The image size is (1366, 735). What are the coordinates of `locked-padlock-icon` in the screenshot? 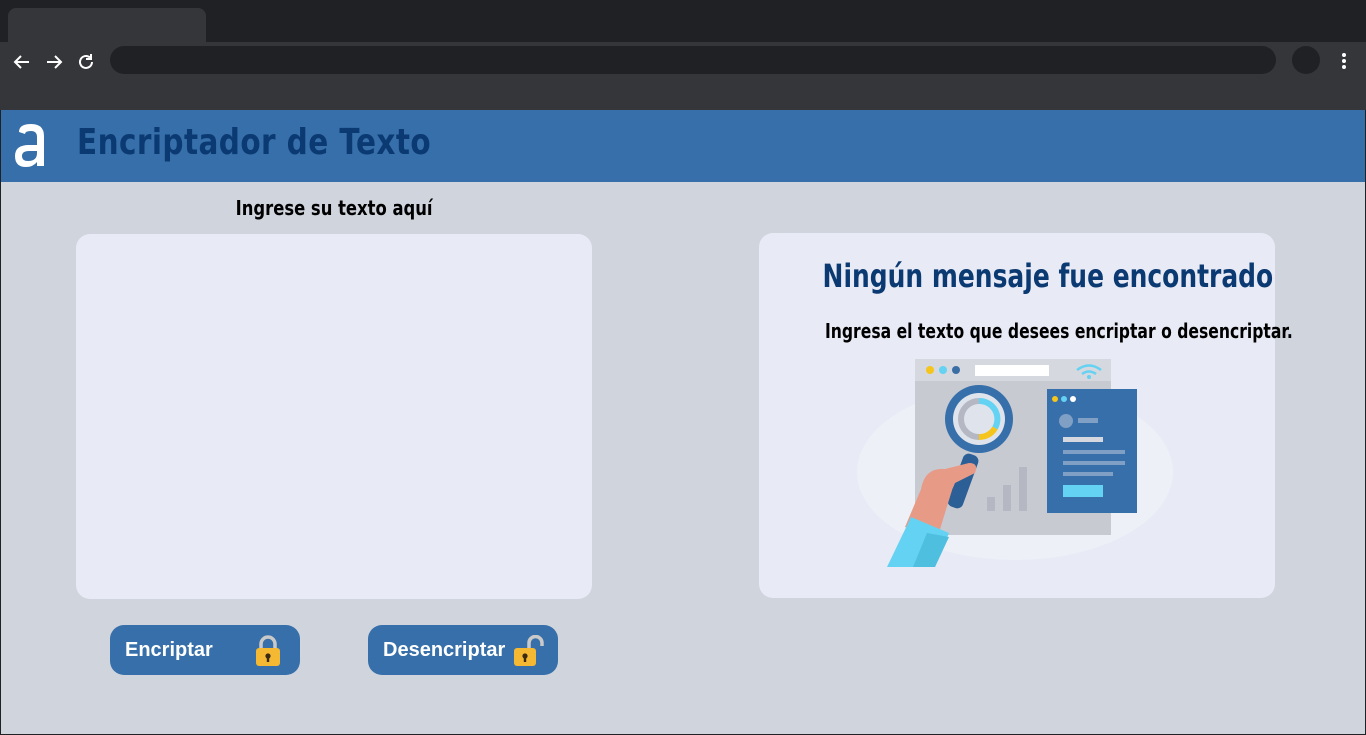 It's located at (268, 654).